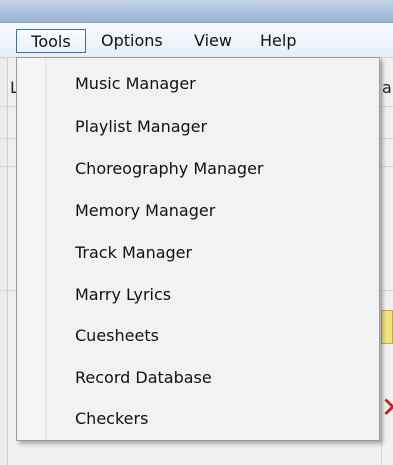  What do you see at coordinates (4, 261) in the screenshot?
I see `background-left-panel` at bounding box center [4, 261].